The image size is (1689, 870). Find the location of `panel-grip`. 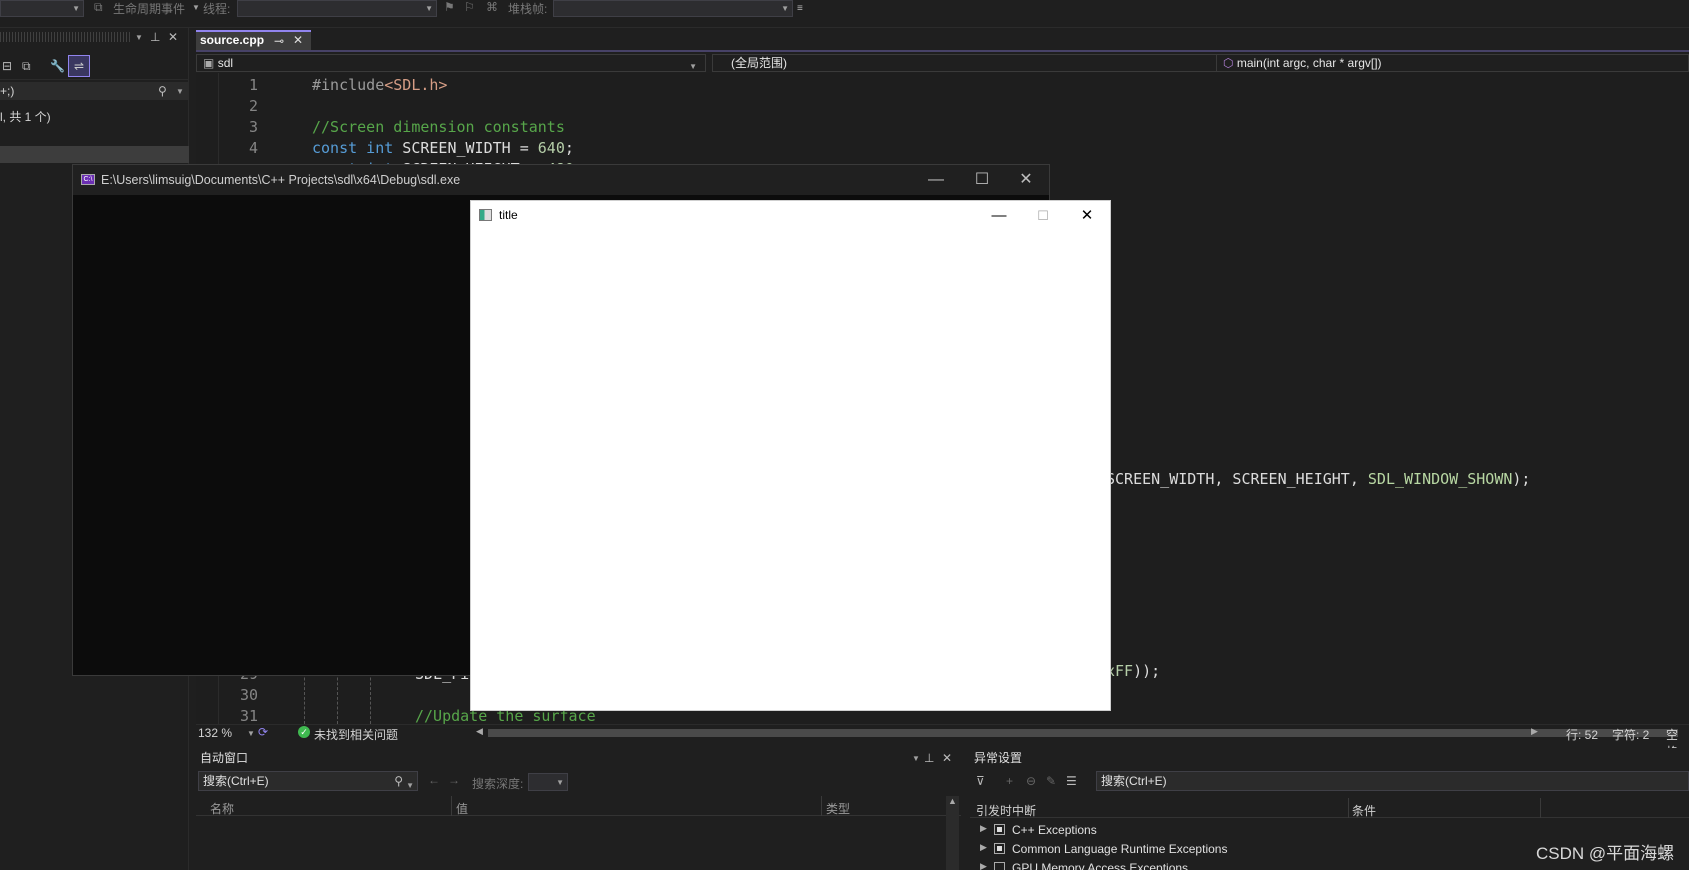

panel-grip is located at coordinates (65, 37).